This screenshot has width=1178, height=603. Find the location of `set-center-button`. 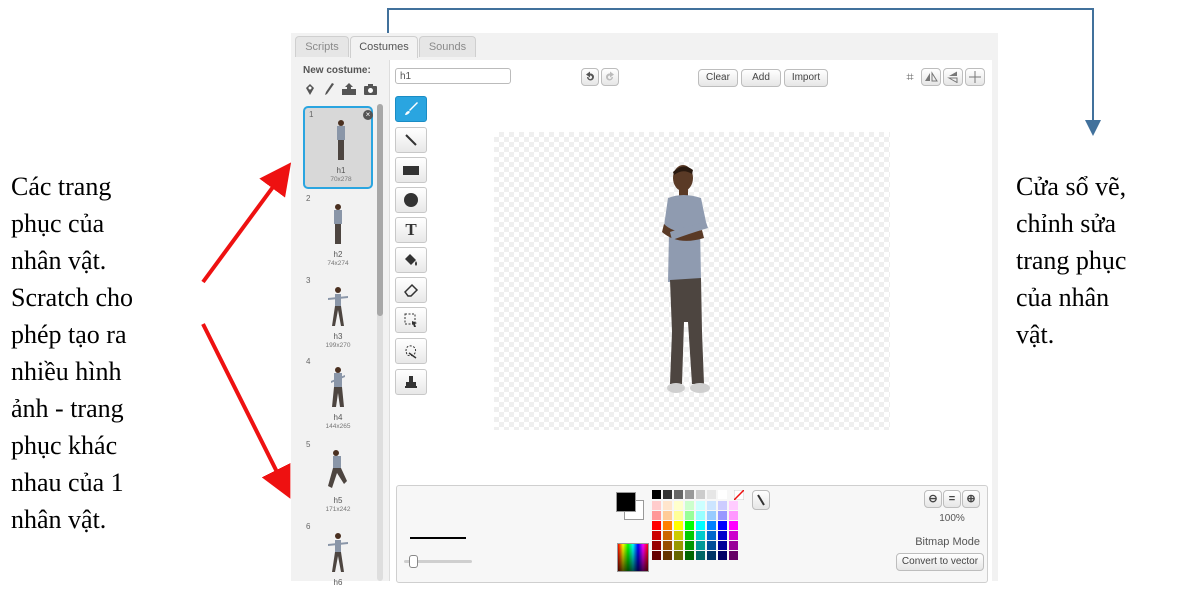

set-center-button is located at coordinates (975, 77).